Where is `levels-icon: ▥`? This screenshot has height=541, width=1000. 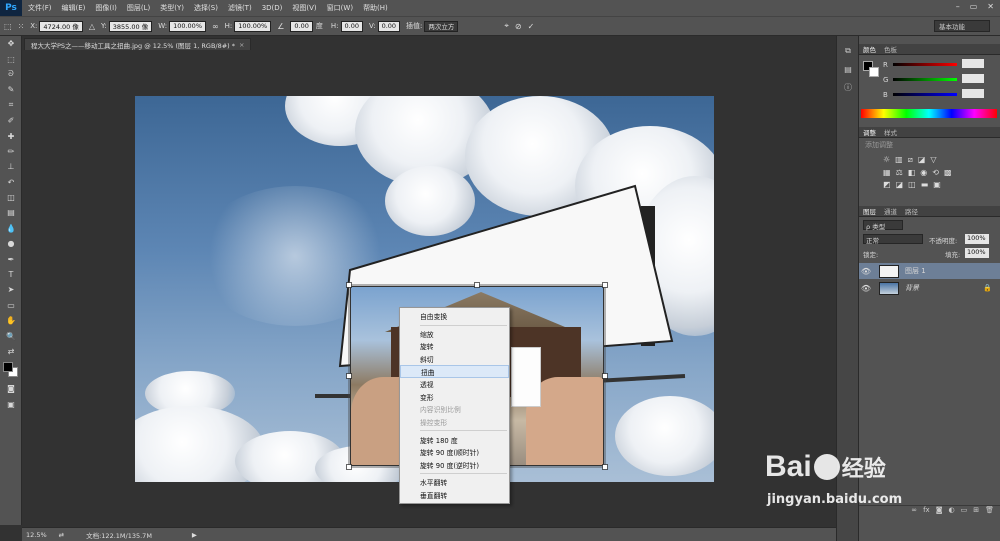 levels-icon: ▥ is located at coordinates (899, 160).